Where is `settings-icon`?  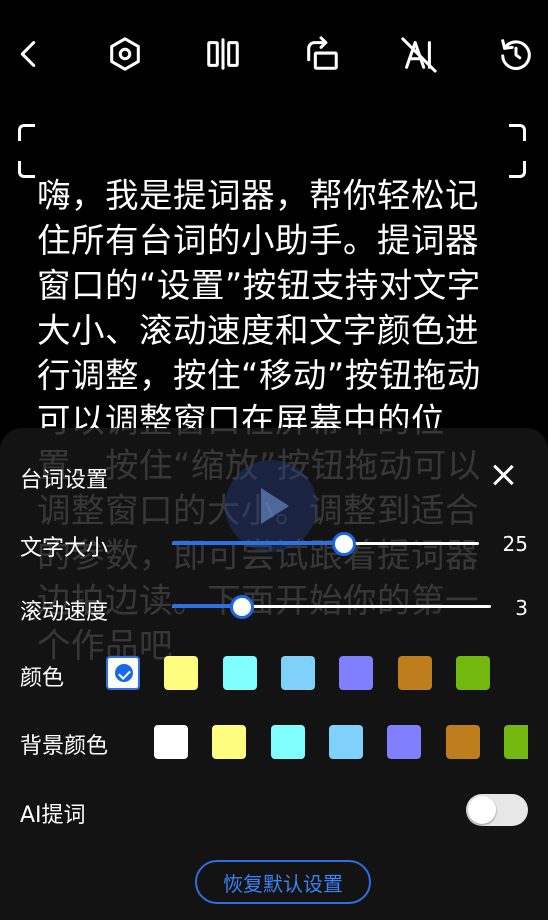 settings-icon is located at coordinates (125, 54).